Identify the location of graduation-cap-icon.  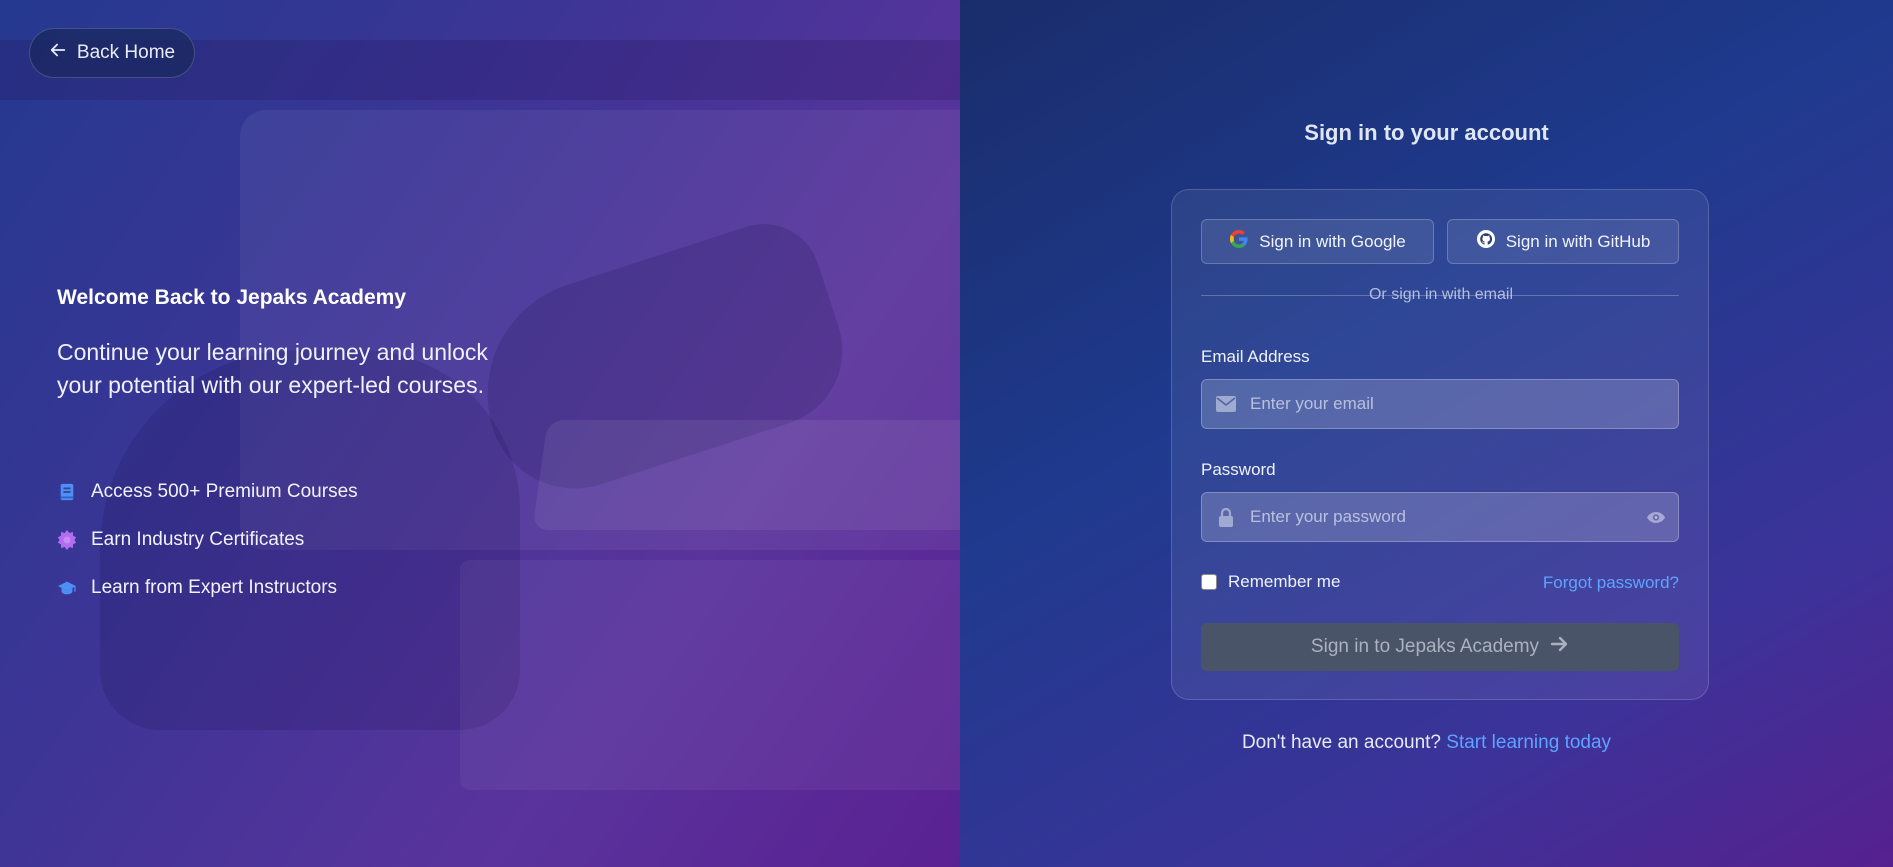
(67, 588).